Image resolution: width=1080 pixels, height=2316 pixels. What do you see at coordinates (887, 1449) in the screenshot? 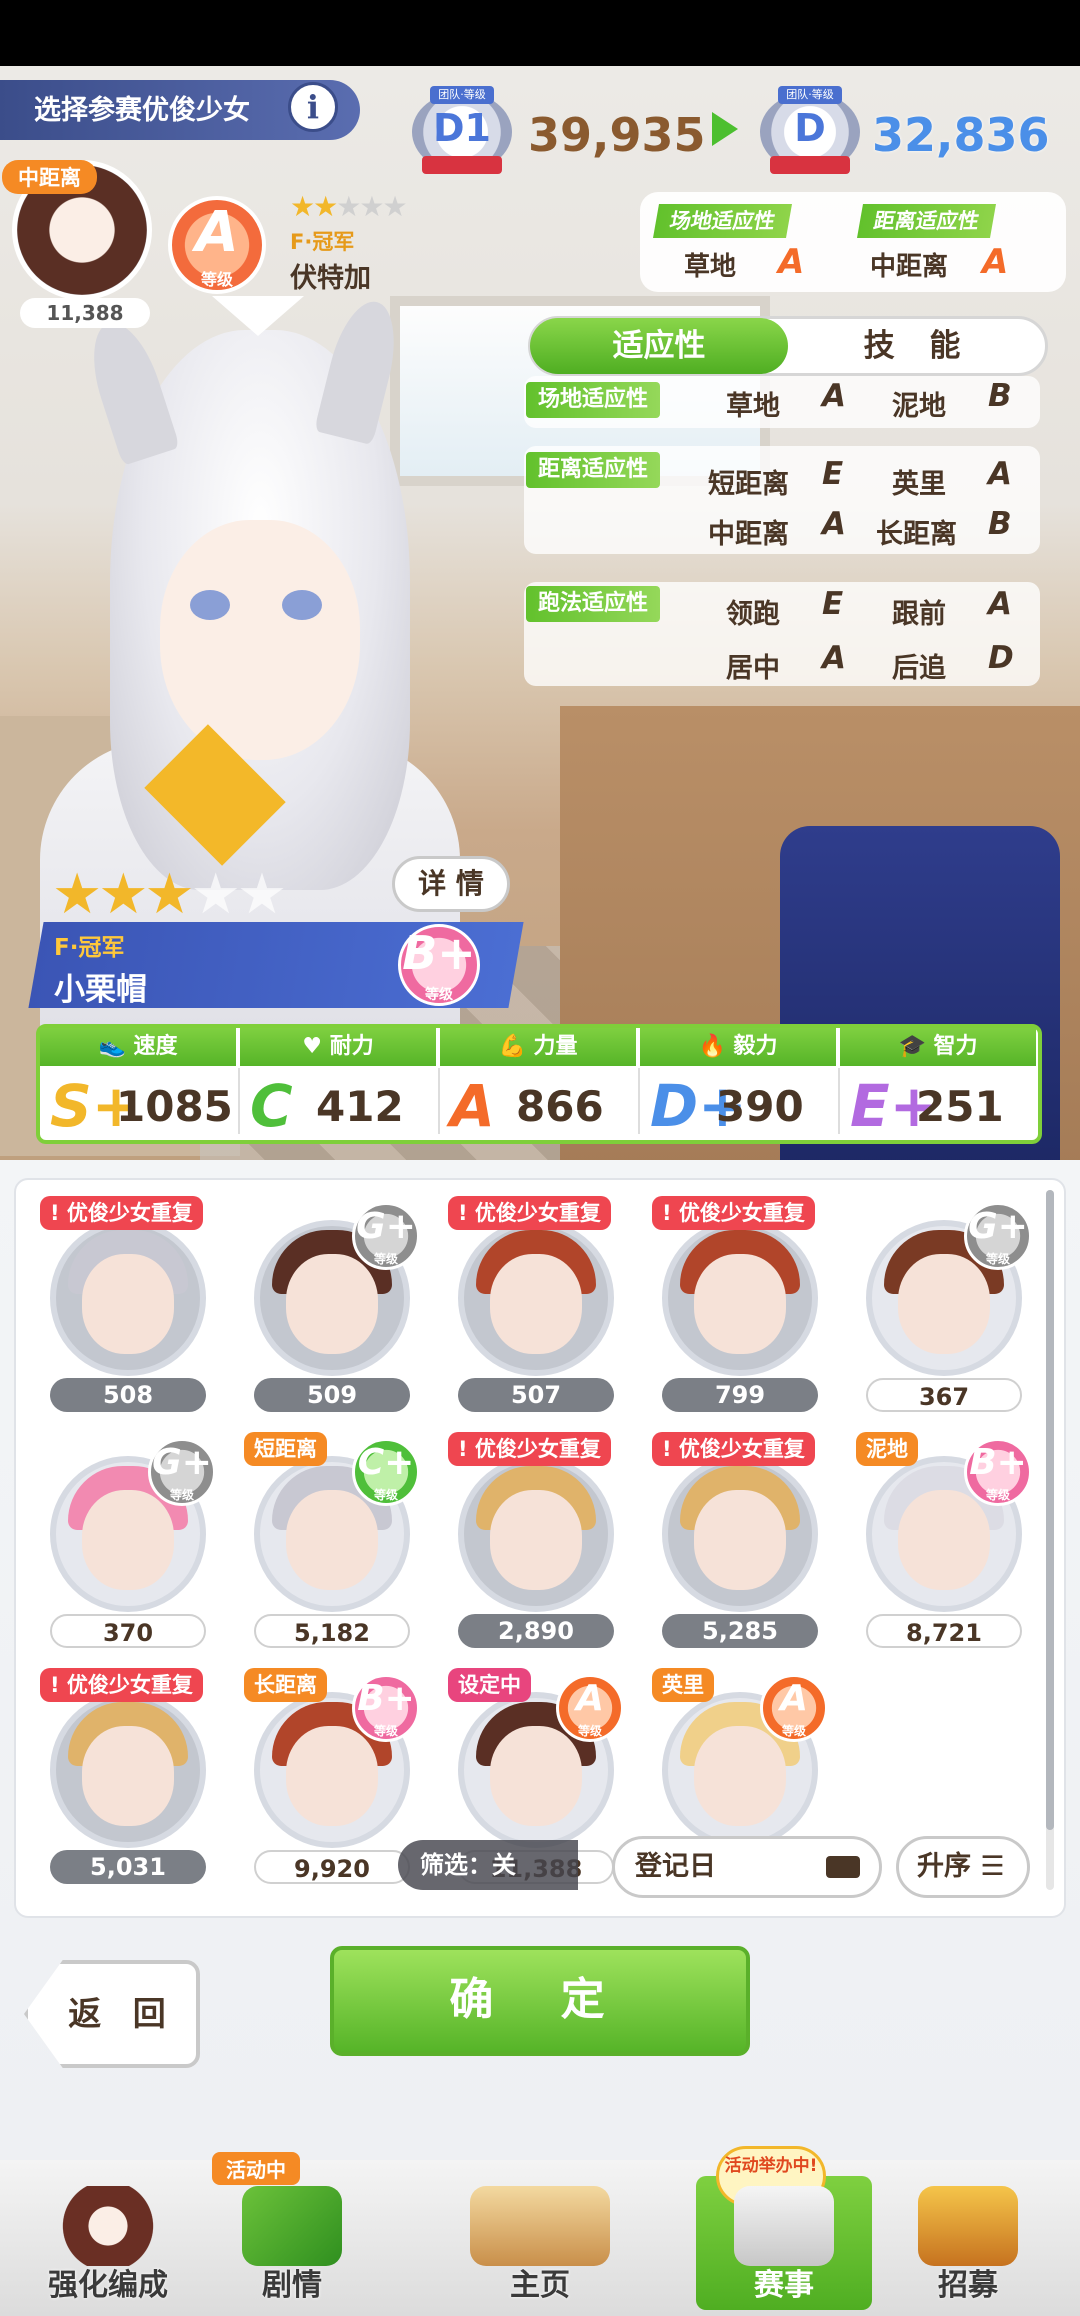
I see `roster-card-tag: 泥地` at bounding box center [887, 1449].